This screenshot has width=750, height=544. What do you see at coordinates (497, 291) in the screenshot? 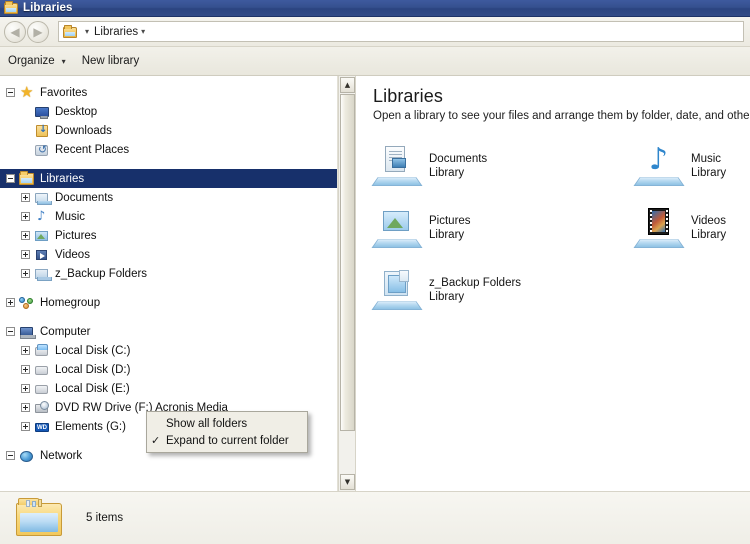
I see `library-item: z_Backup Folders Library` at bounding box center [497, 291].